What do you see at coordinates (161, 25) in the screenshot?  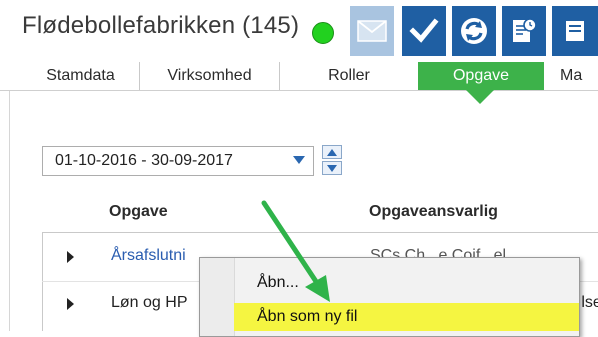 I see `app-title: Flødebollefabrikken (145)` at bounding box center [161, 25].